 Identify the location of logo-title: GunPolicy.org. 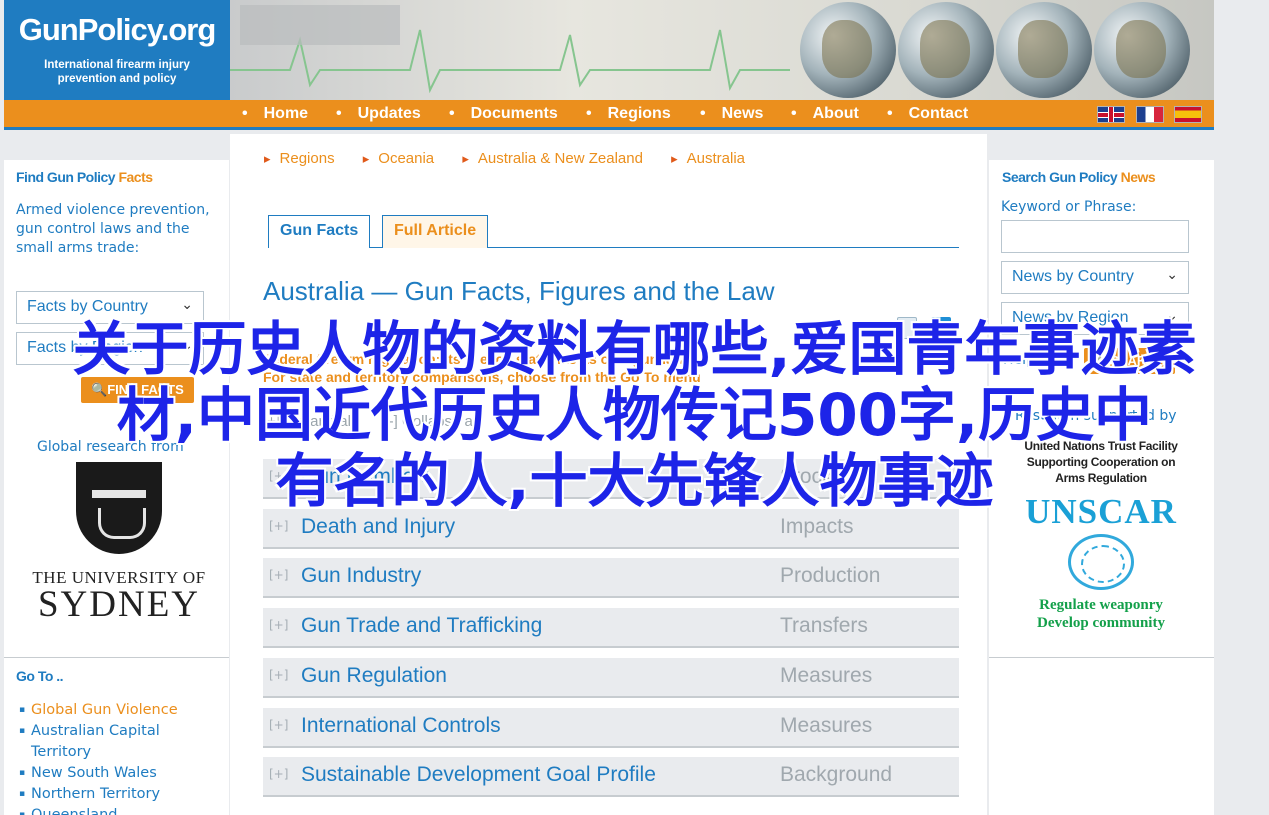
(117, 29).